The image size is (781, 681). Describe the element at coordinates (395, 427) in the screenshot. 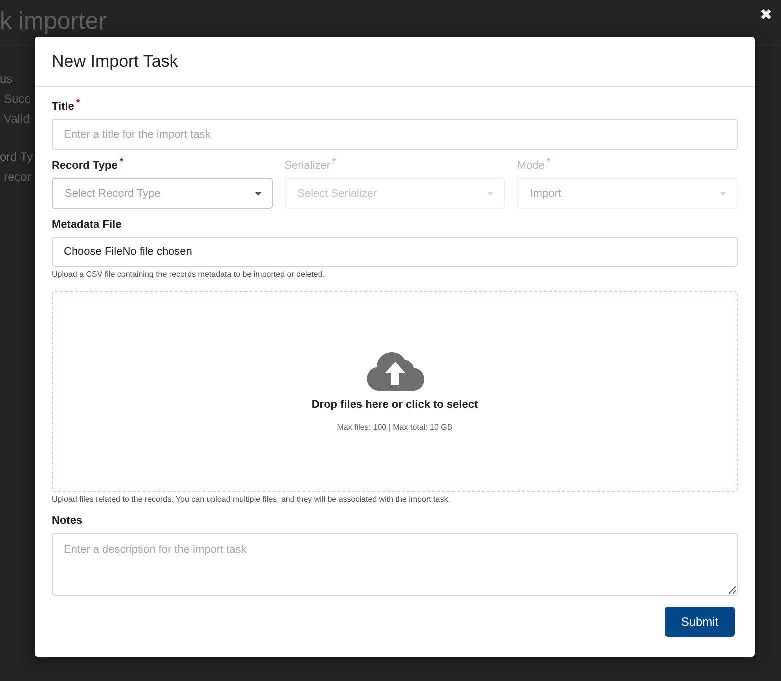

I see `upload-limits: Max files: 100 | Max total: 10 GB` at that location.